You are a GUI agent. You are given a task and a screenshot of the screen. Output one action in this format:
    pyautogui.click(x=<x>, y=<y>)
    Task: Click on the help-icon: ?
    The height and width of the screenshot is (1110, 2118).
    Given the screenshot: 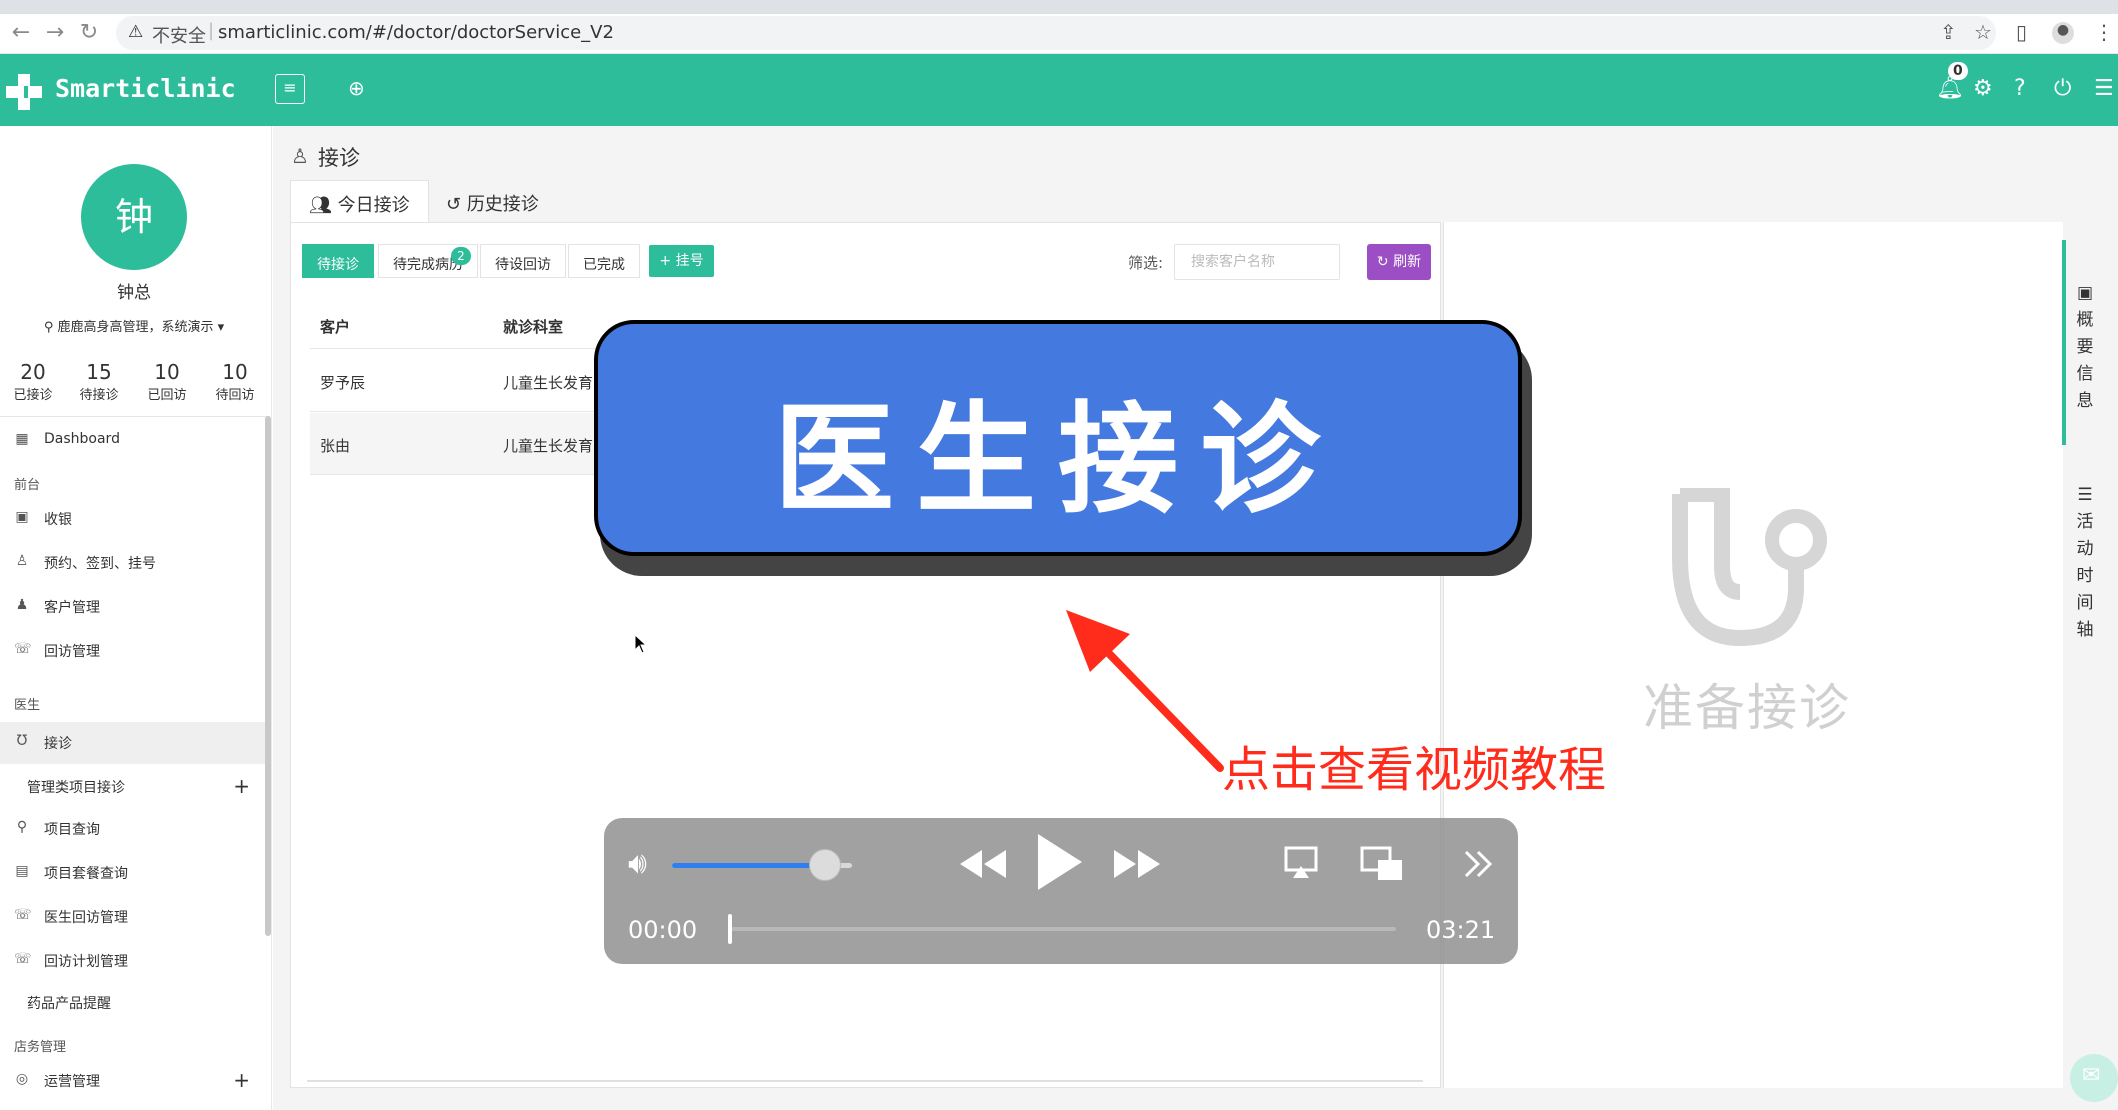 What is the action you would take?
    pyautogui.click(x=2020, y=88)
    